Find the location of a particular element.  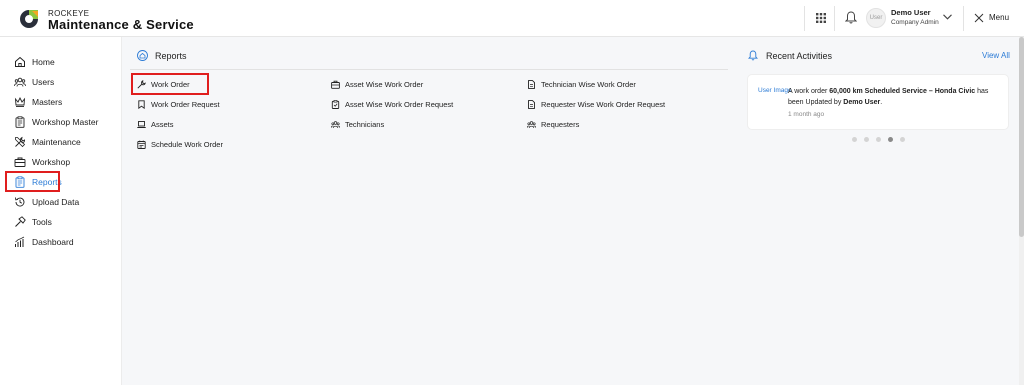

report-link-requesters: Requesters is located at coordinates (553, 124).